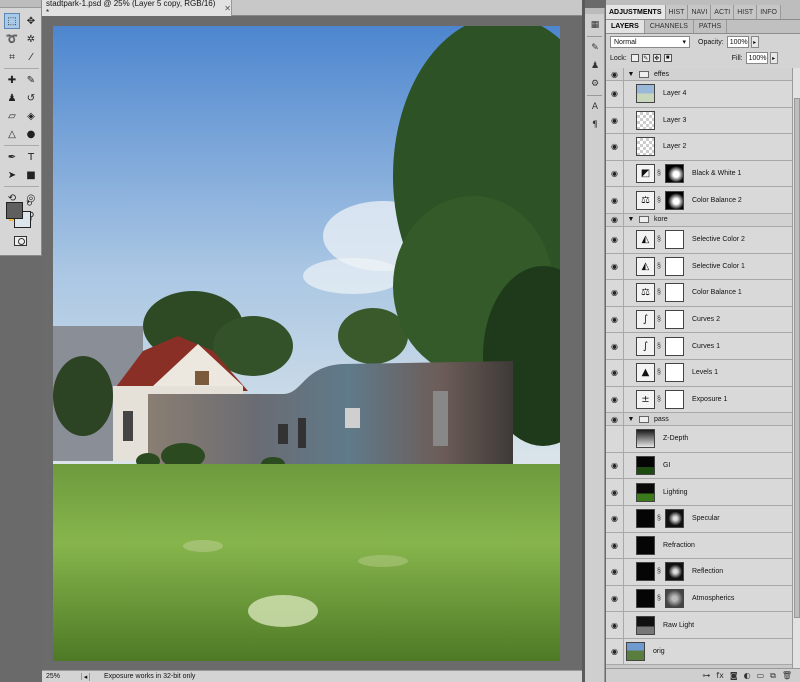 The width and height of the screenshot is (800, 682). I want to click on paint-bucket-tool-icon: ◈, so click(31, 116).